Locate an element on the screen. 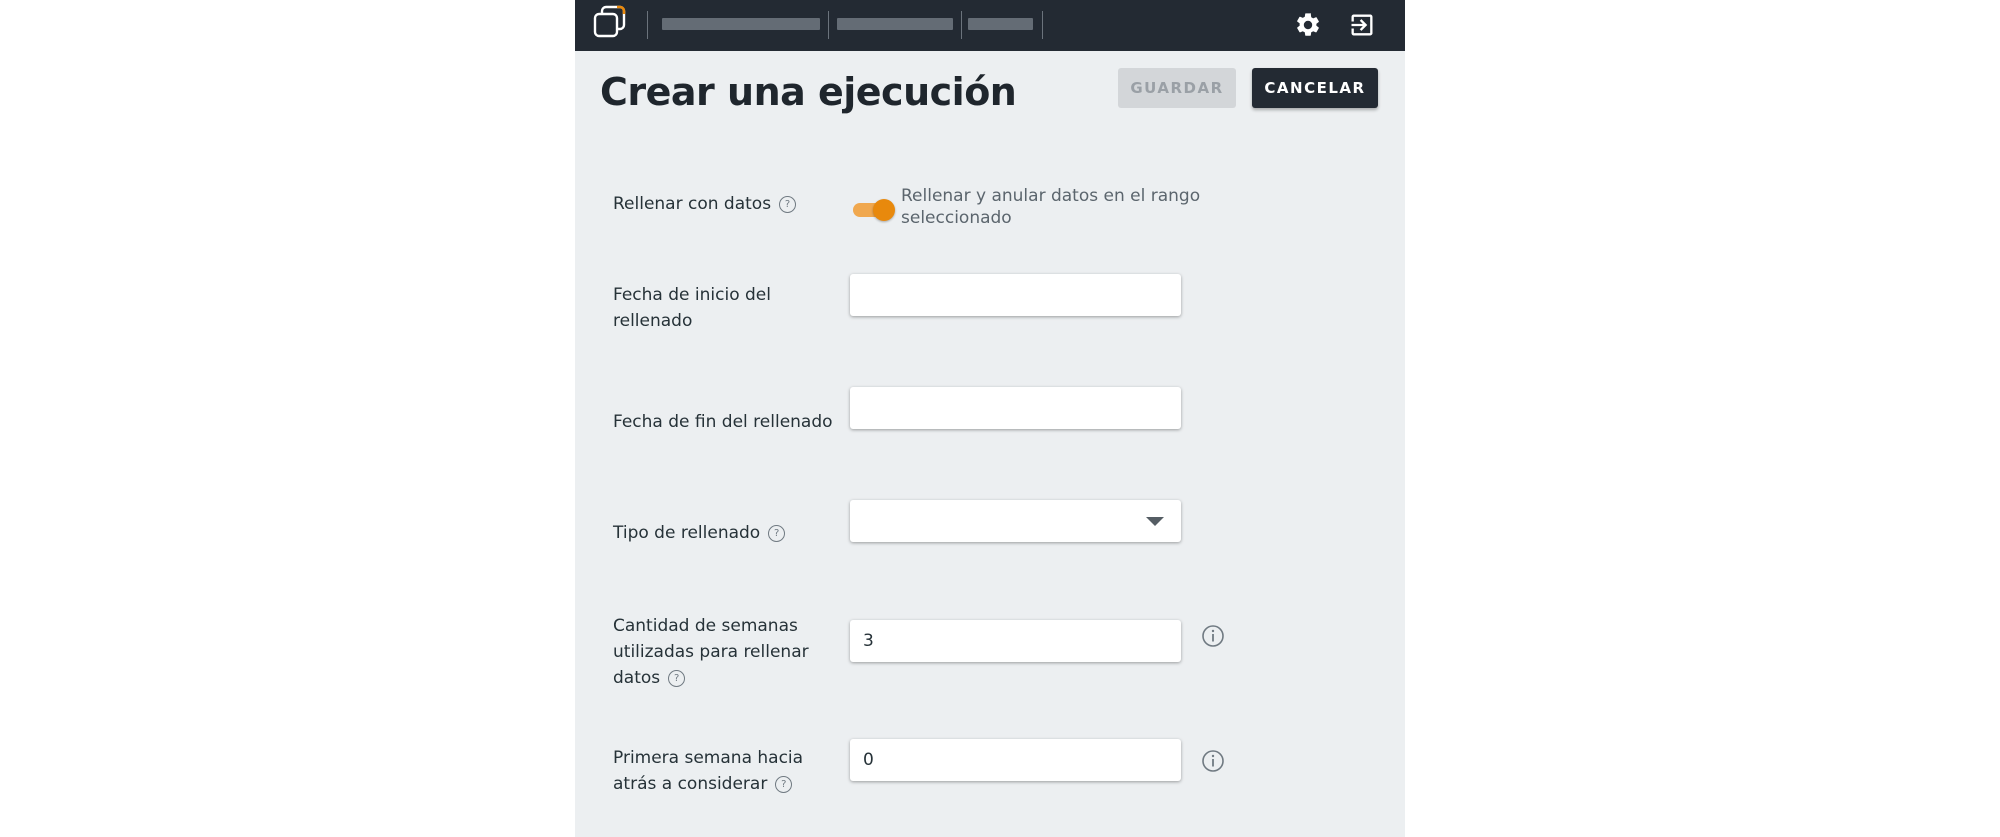 This screenshot has width=2000, height=837. gear-icon is located at coordinates (1308, 25).